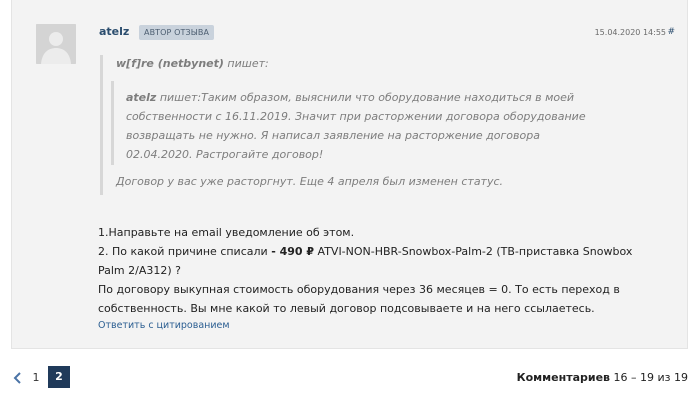 Image resolution: width=700 pixels, height=403 pixels. I want to click on comment-date: 15.04.2020 14:55, so click(630, 32).